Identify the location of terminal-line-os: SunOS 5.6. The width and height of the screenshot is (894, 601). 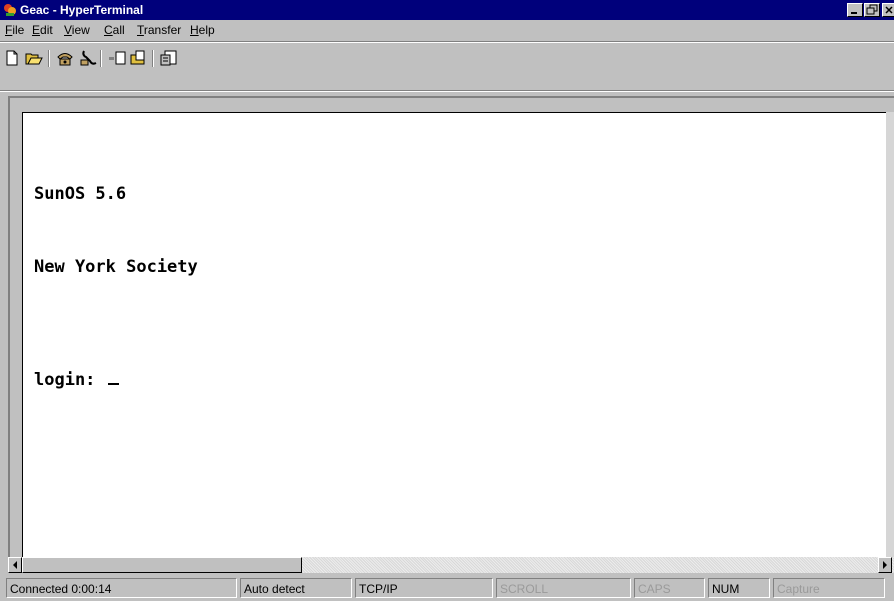
(80, 194).